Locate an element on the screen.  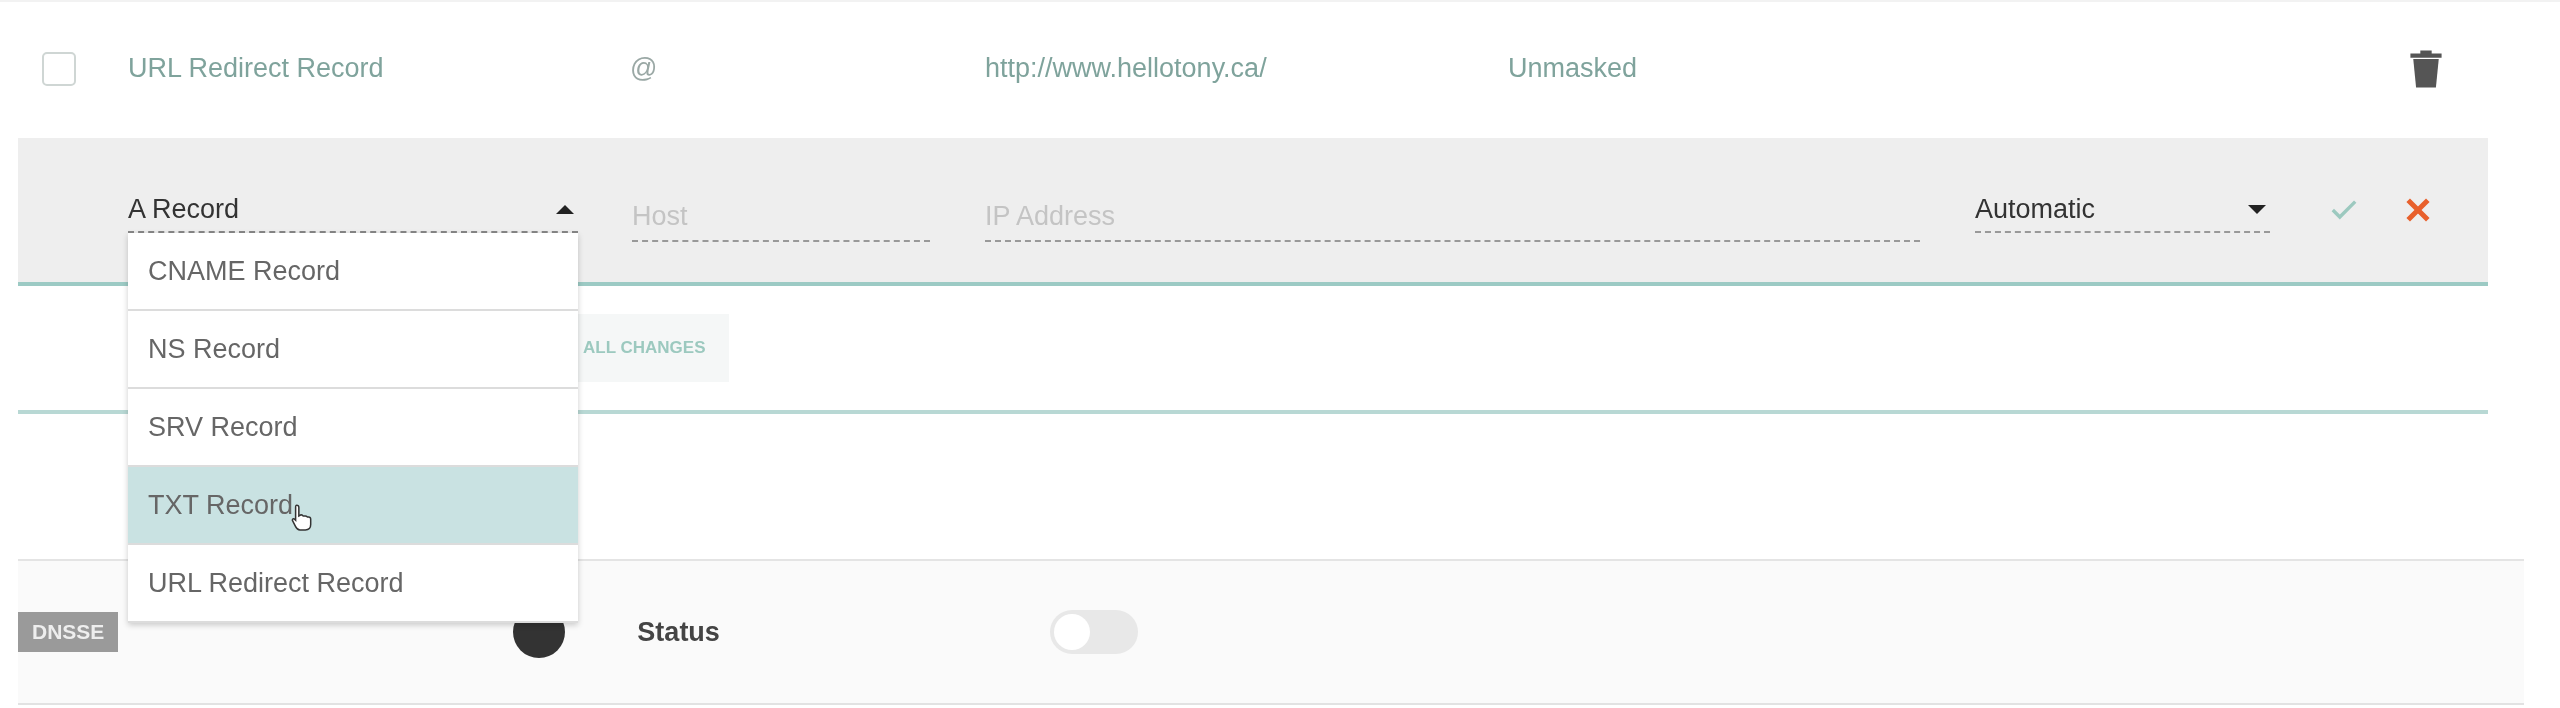
status-label: Status is located at coordinates (678, 632).